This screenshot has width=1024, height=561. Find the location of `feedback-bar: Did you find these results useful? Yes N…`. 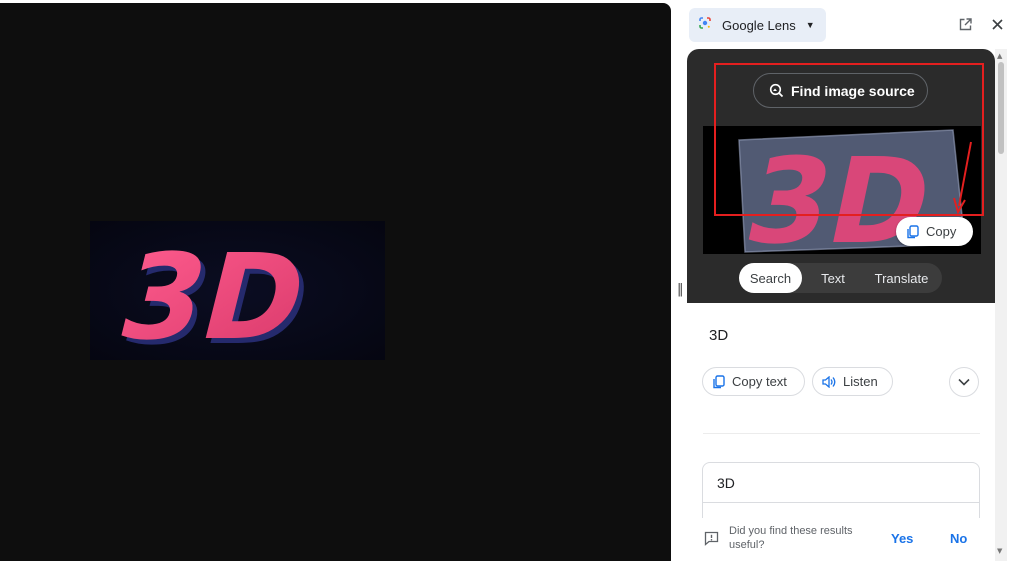

feedback-bar: Did you find these results useful? Yes N… is located at coordinates (841, 539).